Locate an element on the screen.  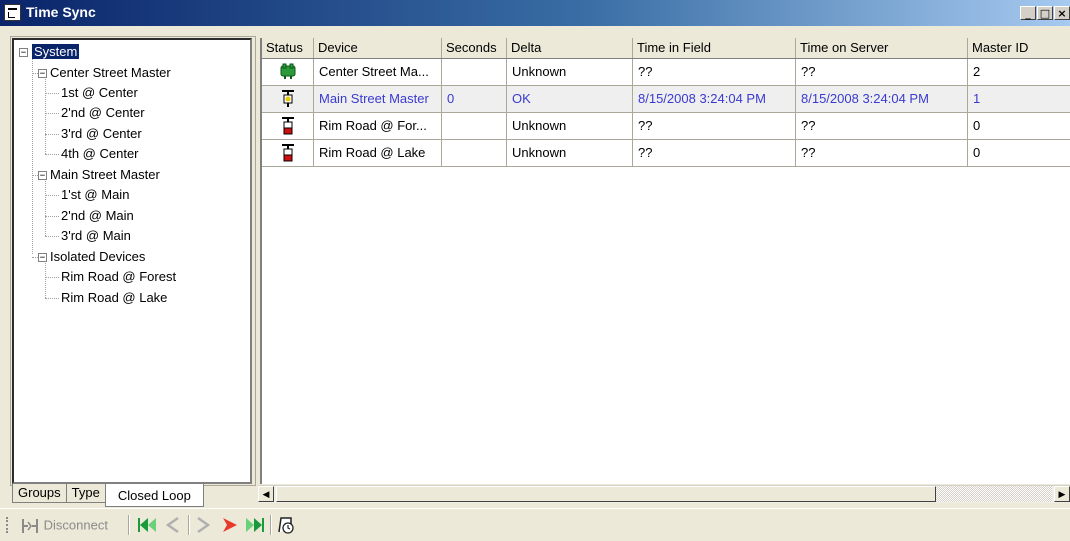
previous-button is located at coordinates (172, 525).